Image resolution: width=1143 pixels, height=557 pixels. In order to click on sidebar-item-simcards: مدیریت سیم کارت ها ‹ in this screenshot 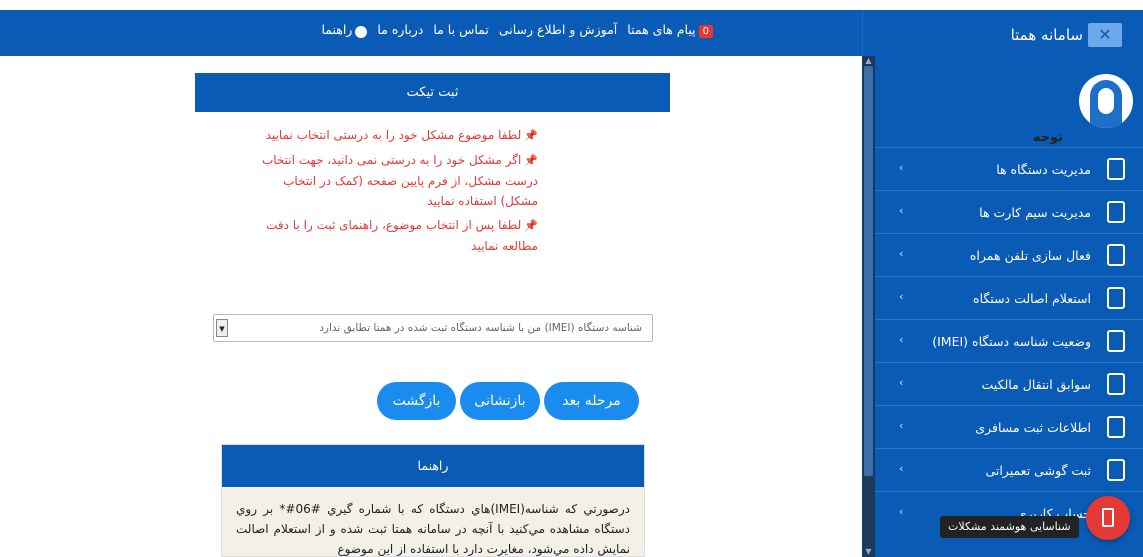, I will do `click(1009, 211)`.